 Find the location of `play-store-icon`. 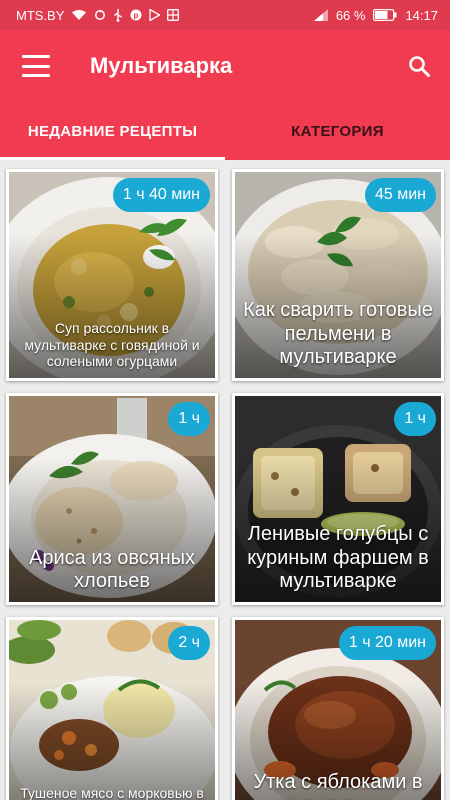

play-store-icon is located at coordinates (155, 15).